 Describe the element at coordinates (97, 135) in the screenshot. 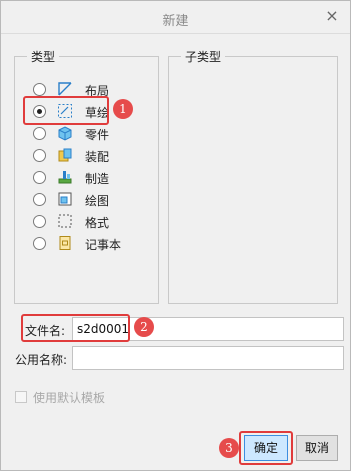

I see `type-item-label: 零件` at that location.